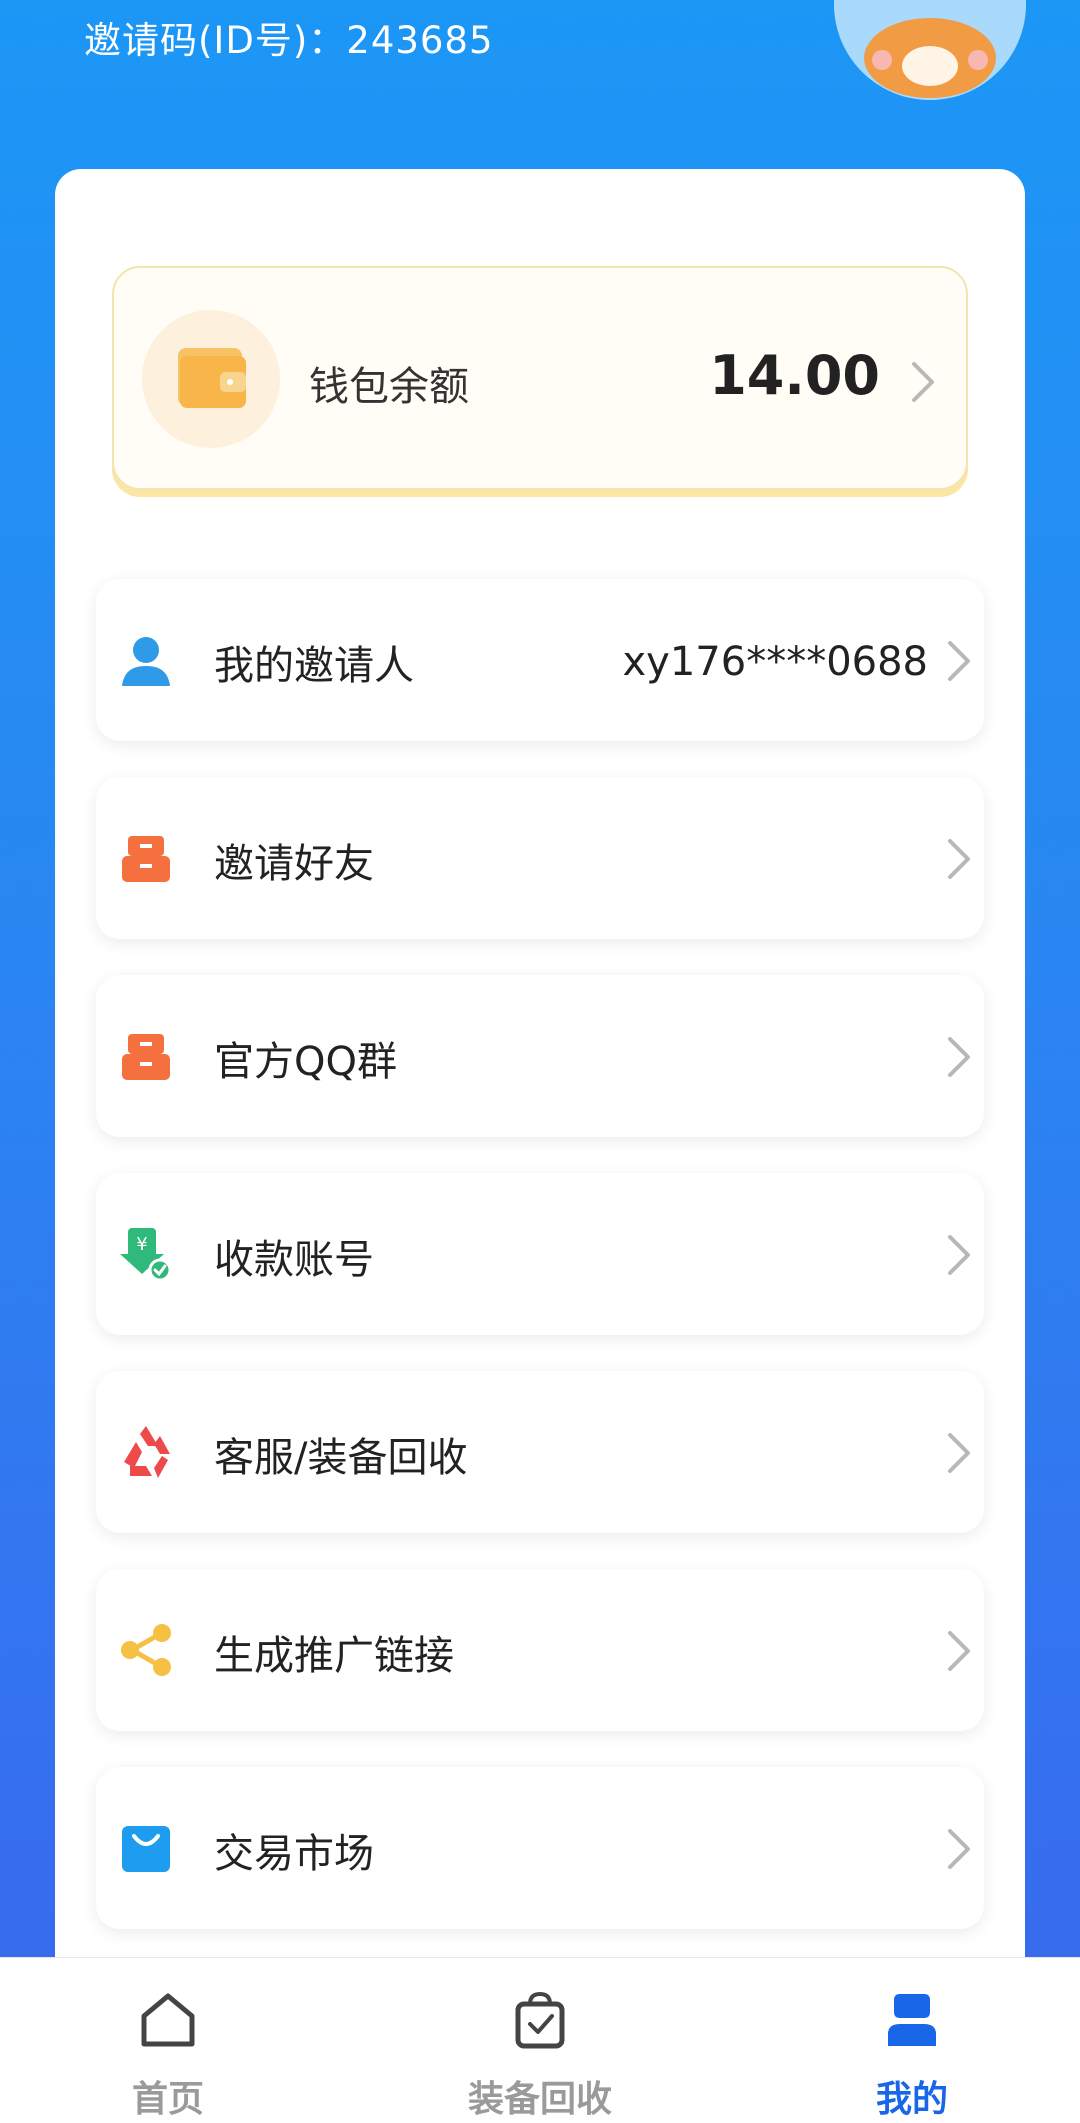 The image size is (1080, 2123). I want to click on menu-item-label: 客服/装备回收, so click(341, 1458).